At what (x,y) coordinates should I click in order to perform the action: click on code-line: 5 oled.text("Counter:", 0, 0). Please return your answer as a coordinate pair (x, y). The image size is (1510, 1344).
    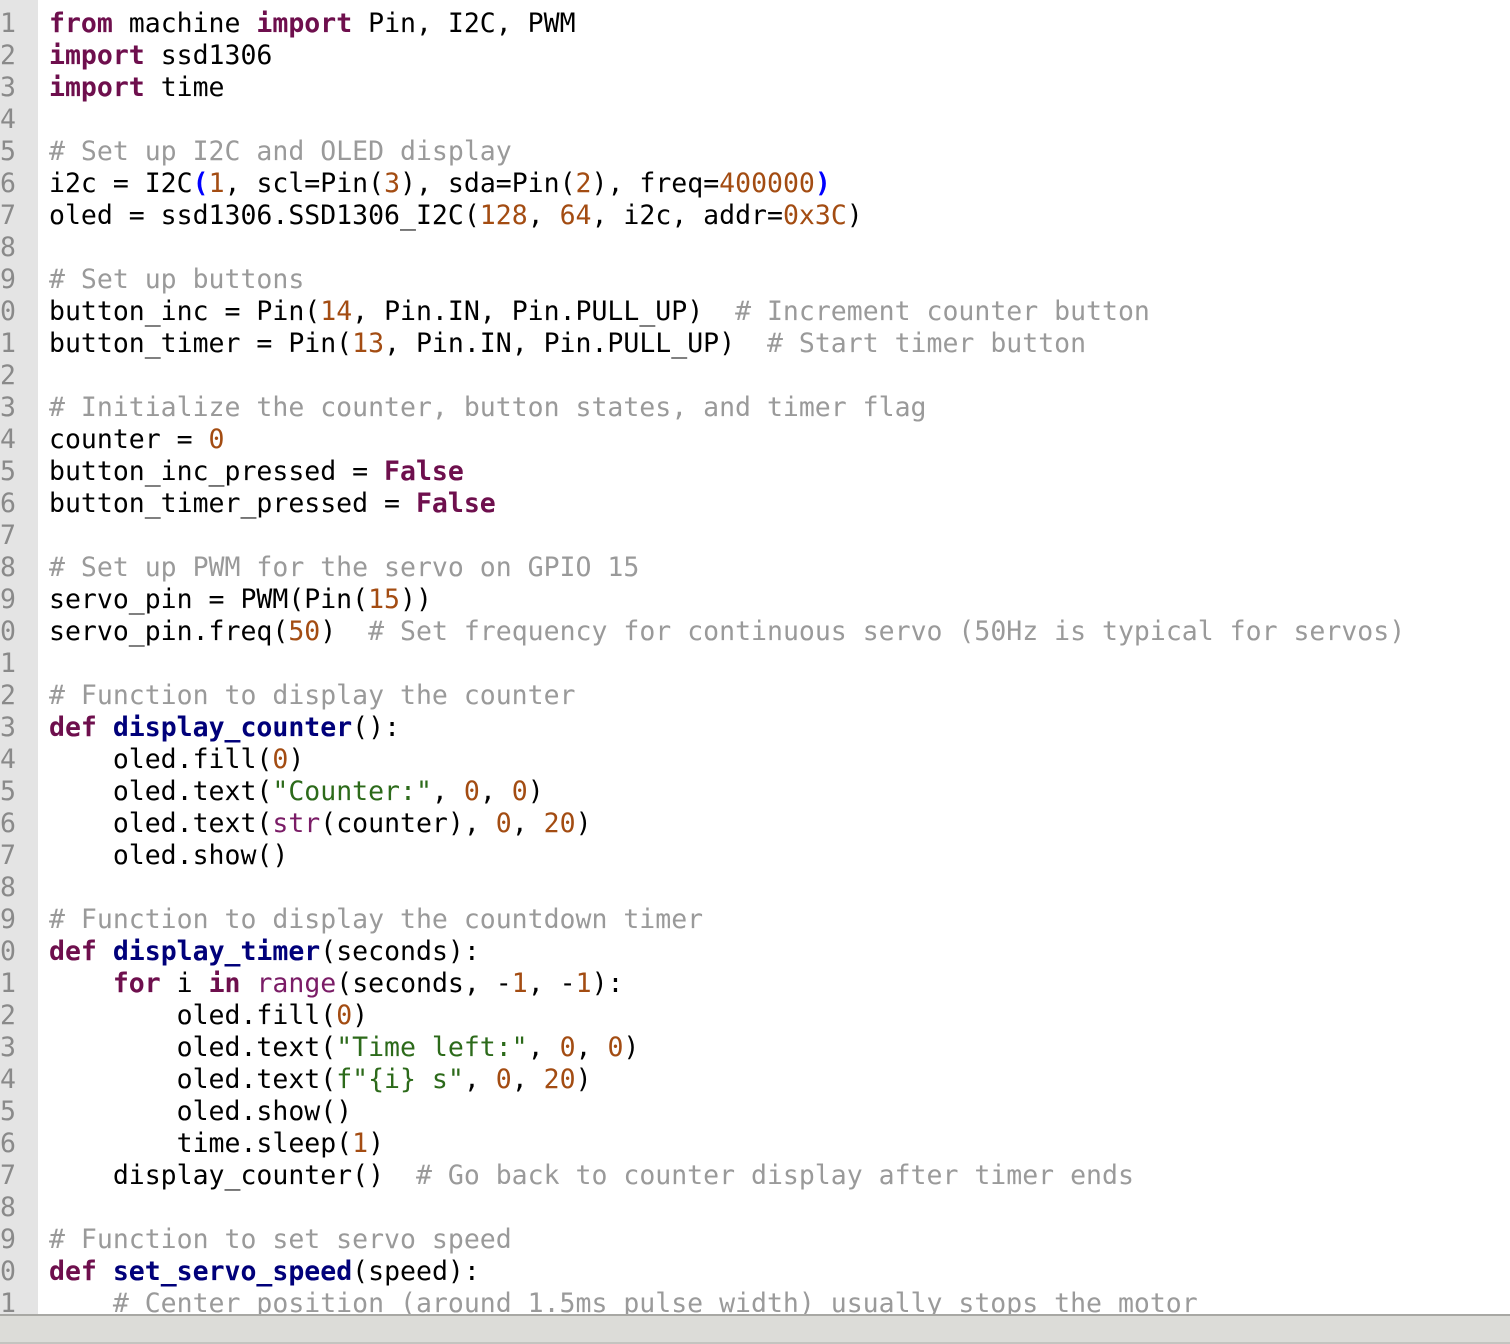
    Looking at the image, I should click on (755, 792).